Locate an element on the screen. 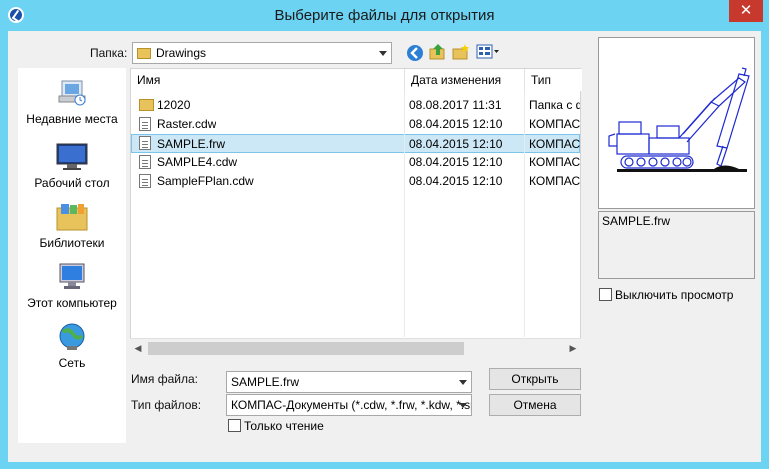 This screenshot has height=469, width=769. place-desktop: Рабочий стол is located at coordinates (72, 166).